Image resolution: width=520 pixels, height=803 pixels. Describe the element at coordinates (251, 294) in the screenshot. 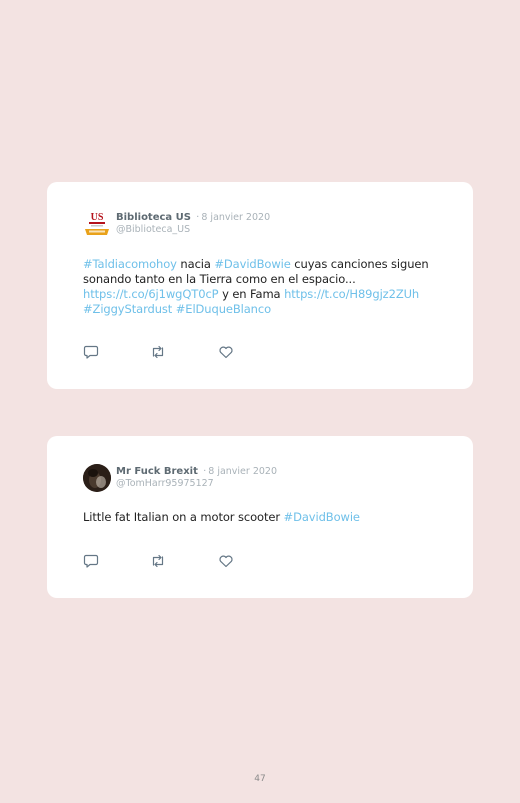

I see `text-segment: y en Fama` at that location.